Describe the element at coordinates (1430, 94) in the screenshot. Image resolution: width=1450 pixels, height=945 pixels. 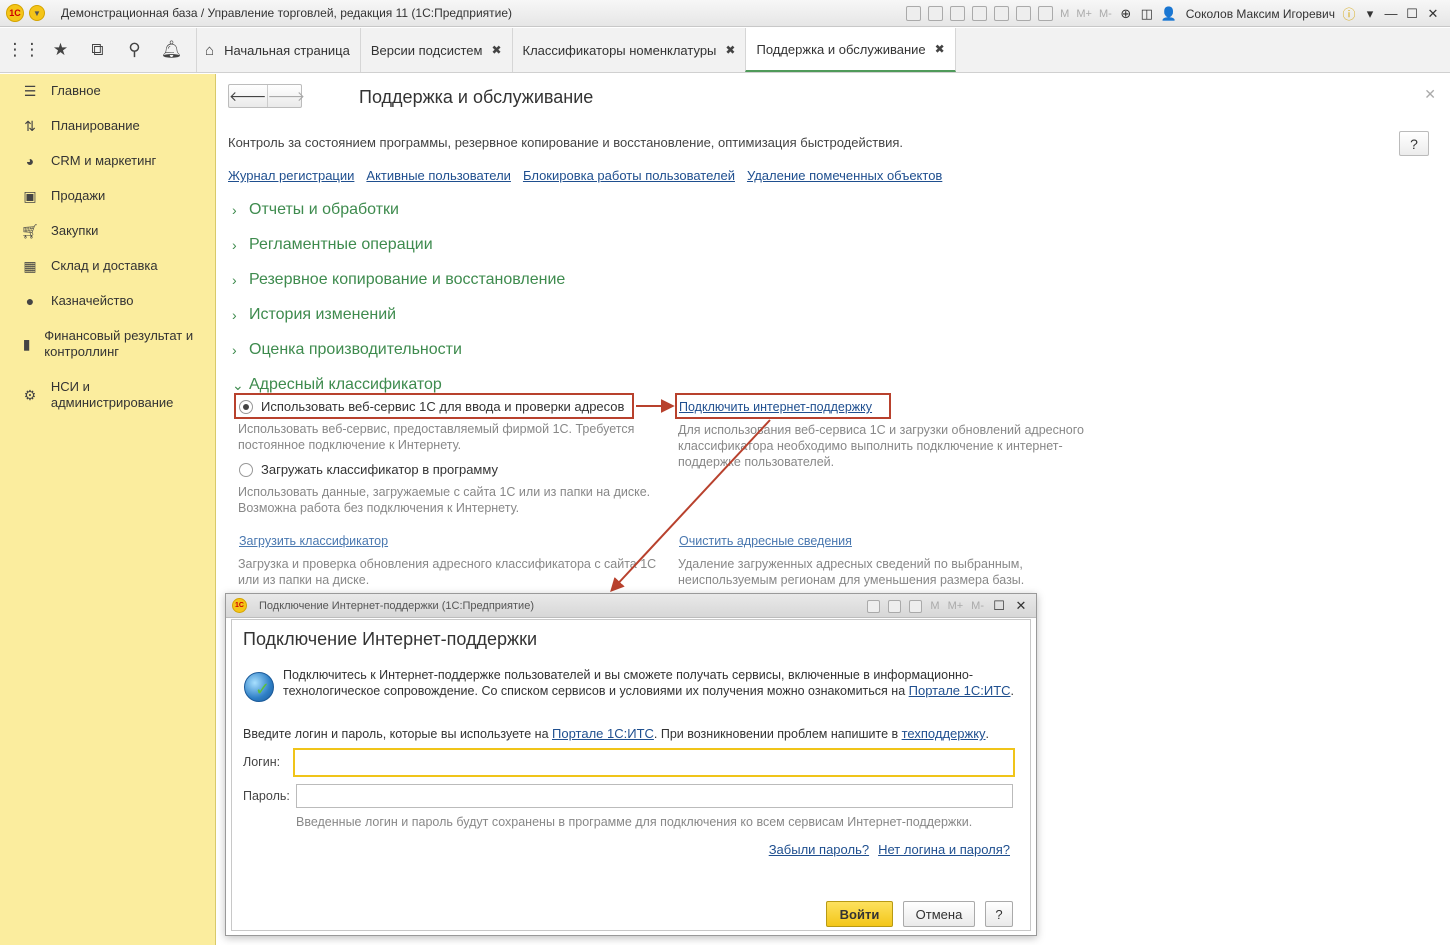
I see `close-icon: ✕` at that location.